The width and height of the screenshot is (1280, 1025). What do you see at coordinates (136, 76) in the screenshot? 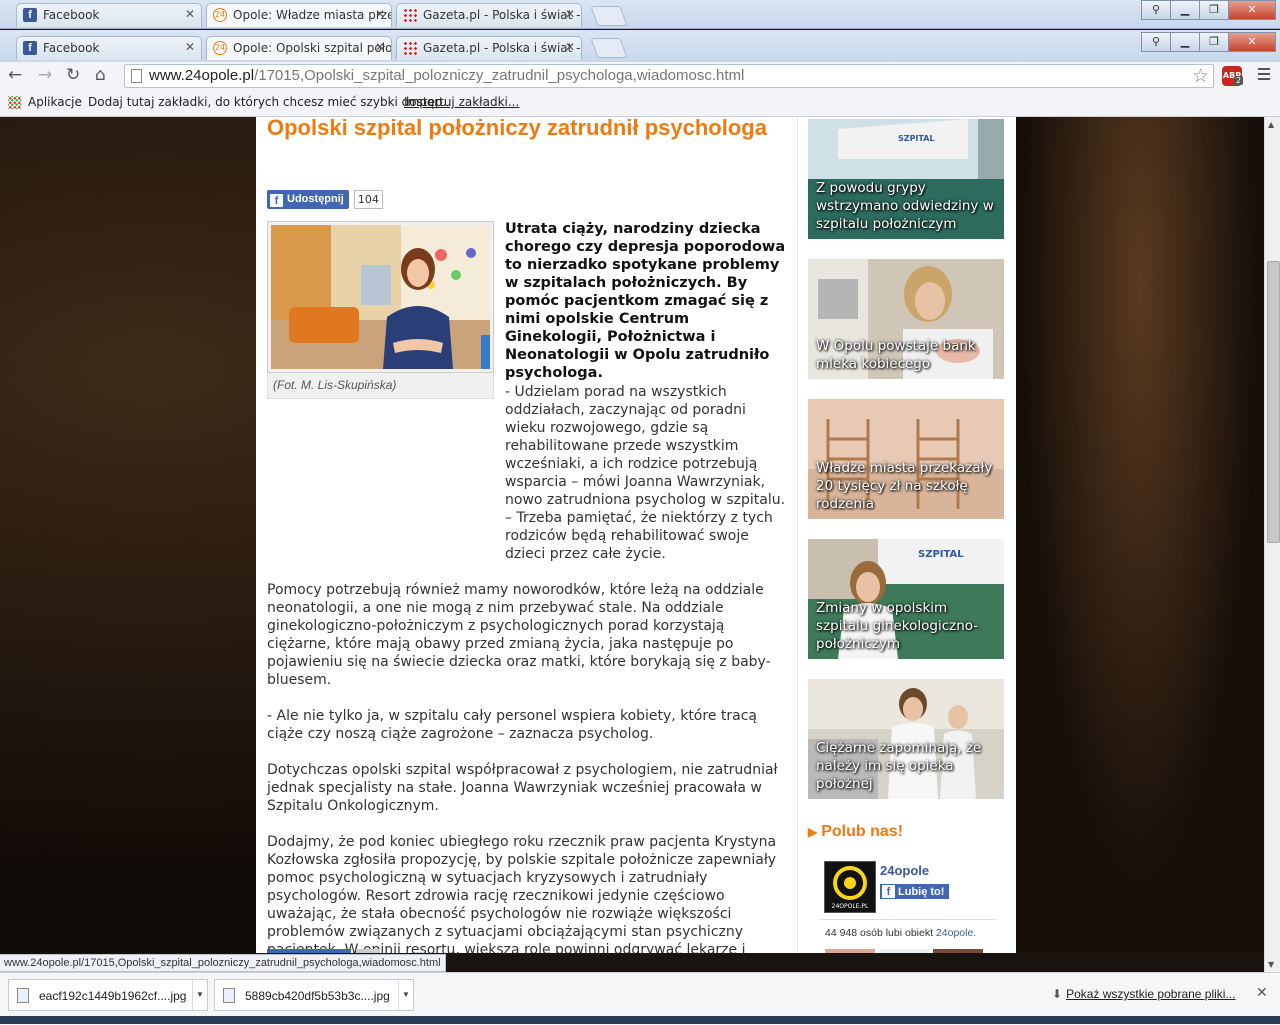
I see `page-icon` at bounding box center [136, 76].